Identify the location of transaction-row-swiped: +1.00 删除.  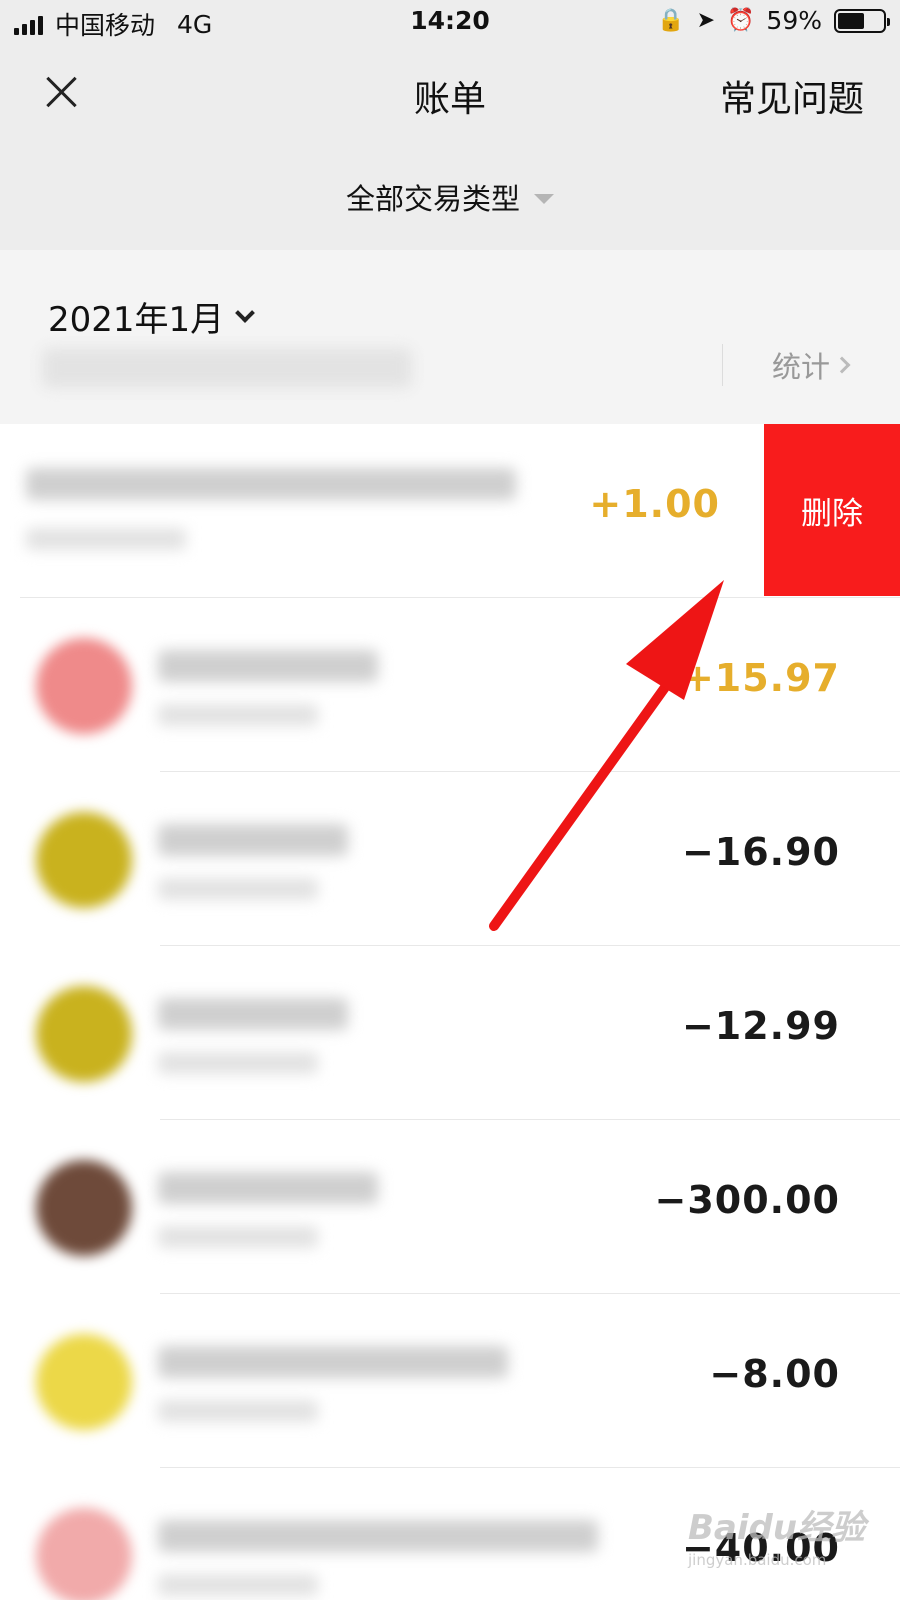
(450, 511).